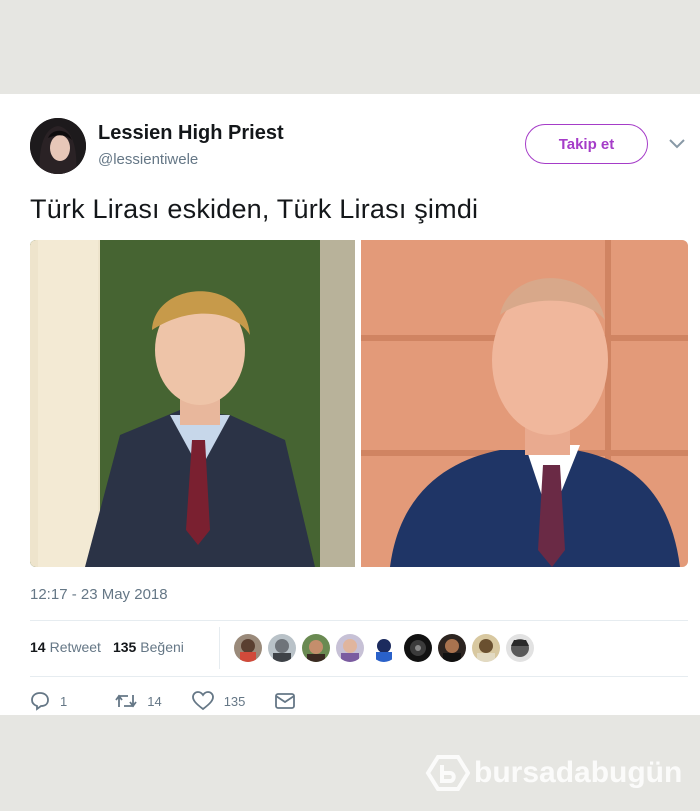 The width and height of the screenshot is (700, 811). Describe the element at coordinates (58, 146) in the screenshot. I see `author-avatar` at that location.